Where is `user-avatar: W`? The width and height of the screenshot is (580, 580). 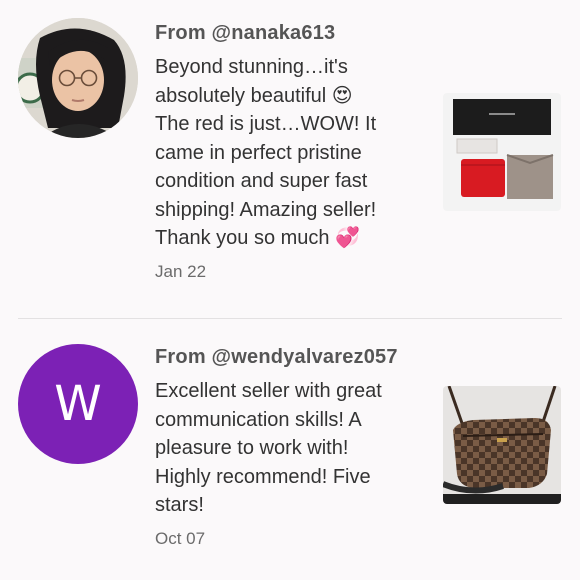
user-avatar: W is located at coordinates (78, 404).